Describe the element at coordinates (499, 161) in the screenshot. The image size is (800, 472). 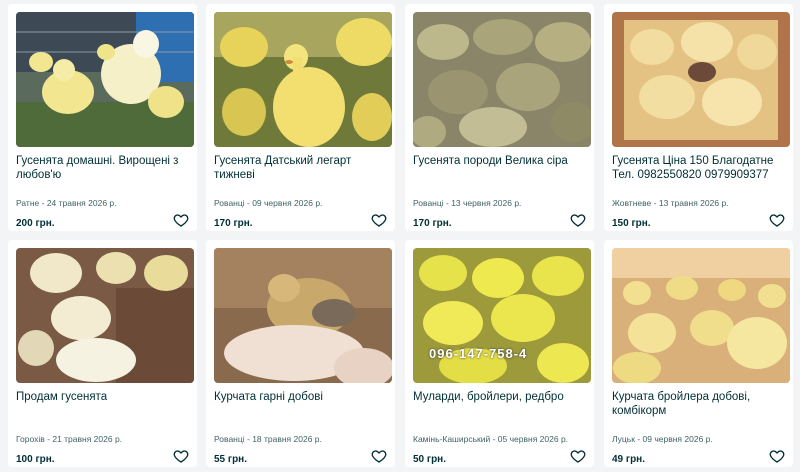
I see `listing-title: Гусенята породи Велика сіра` at that location.